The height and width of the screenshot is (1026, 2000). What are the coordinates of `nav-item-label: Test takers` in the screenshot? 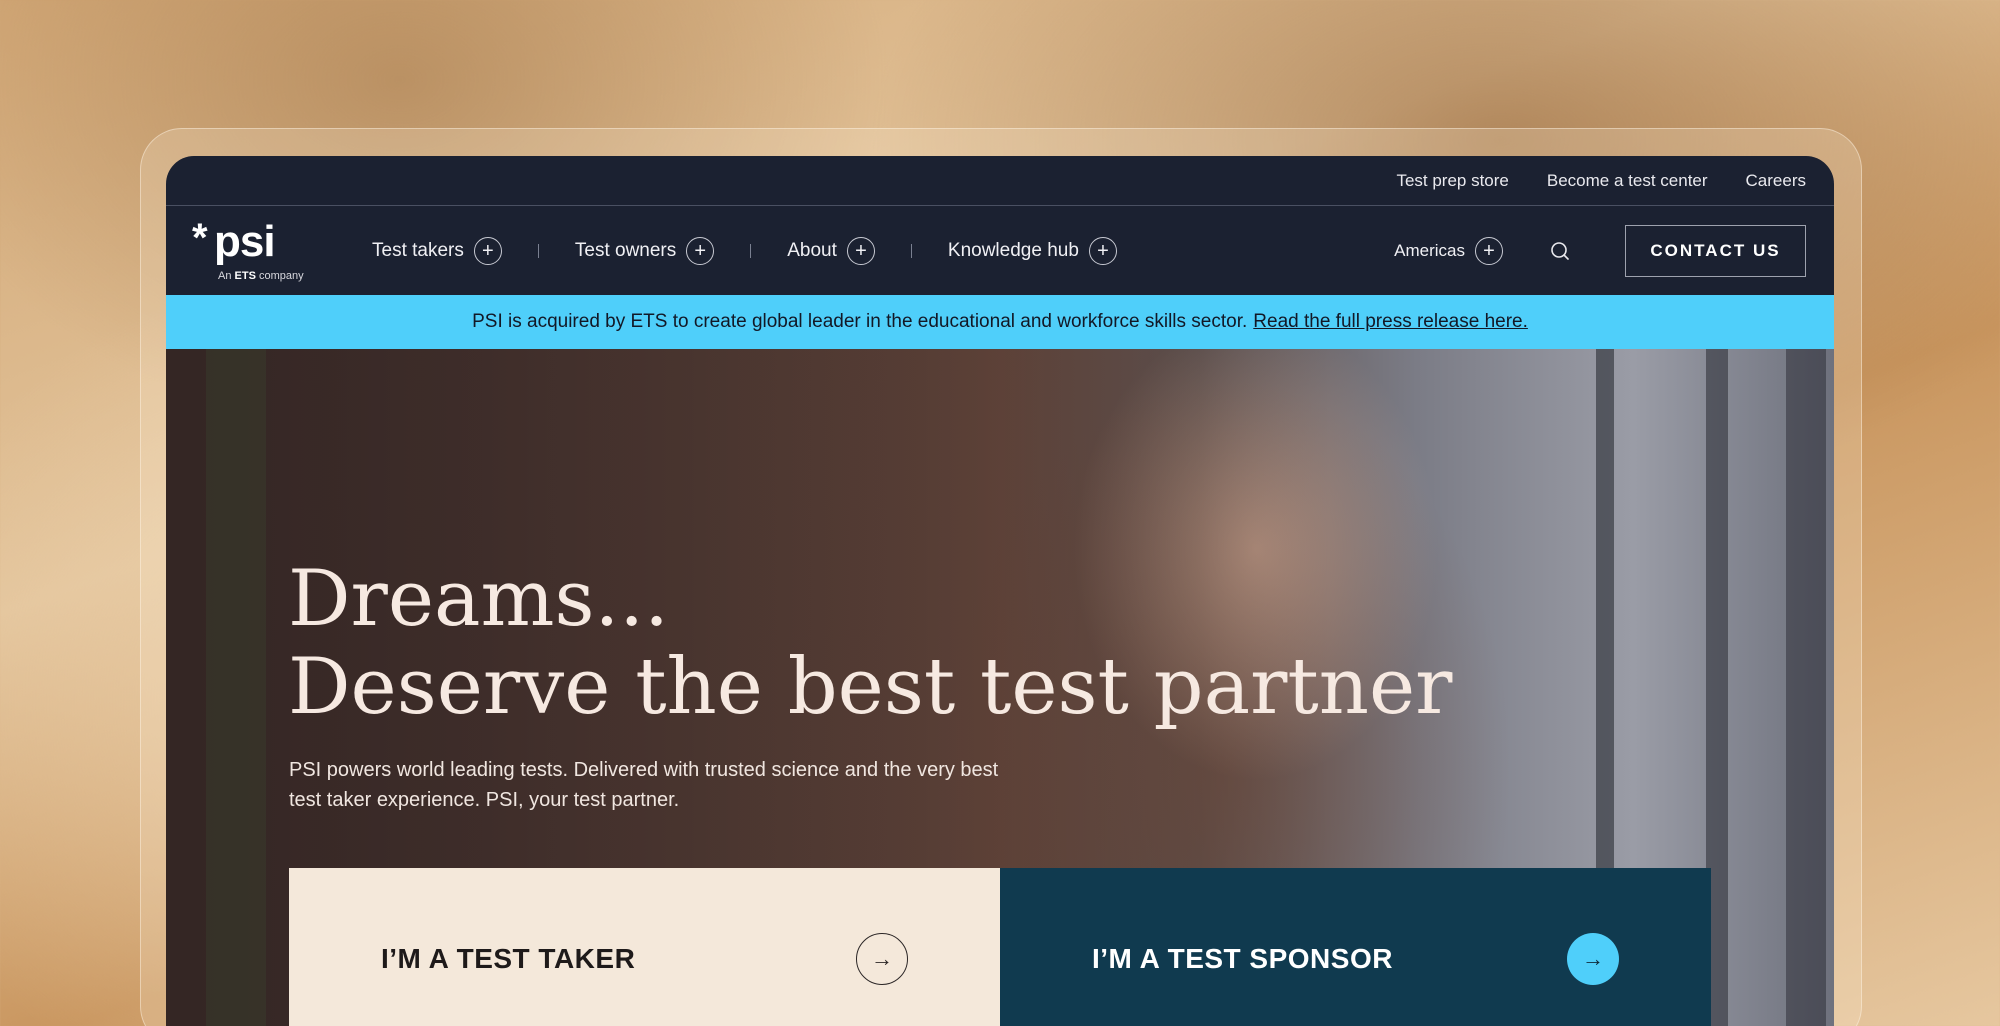 It's located at (418, 250).